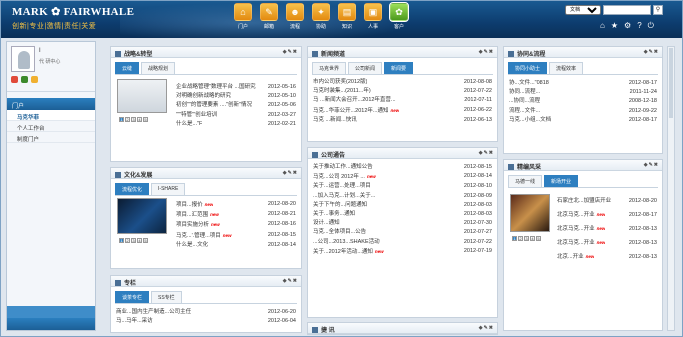 Image resolution: width=683 pixels, height=337 pixels. What do you see at coordinates (607, 201) in the screenshot?
I see `list-item: 石家庄北...加盟店开业 2012-08-20` at bounding box center [607, 201].